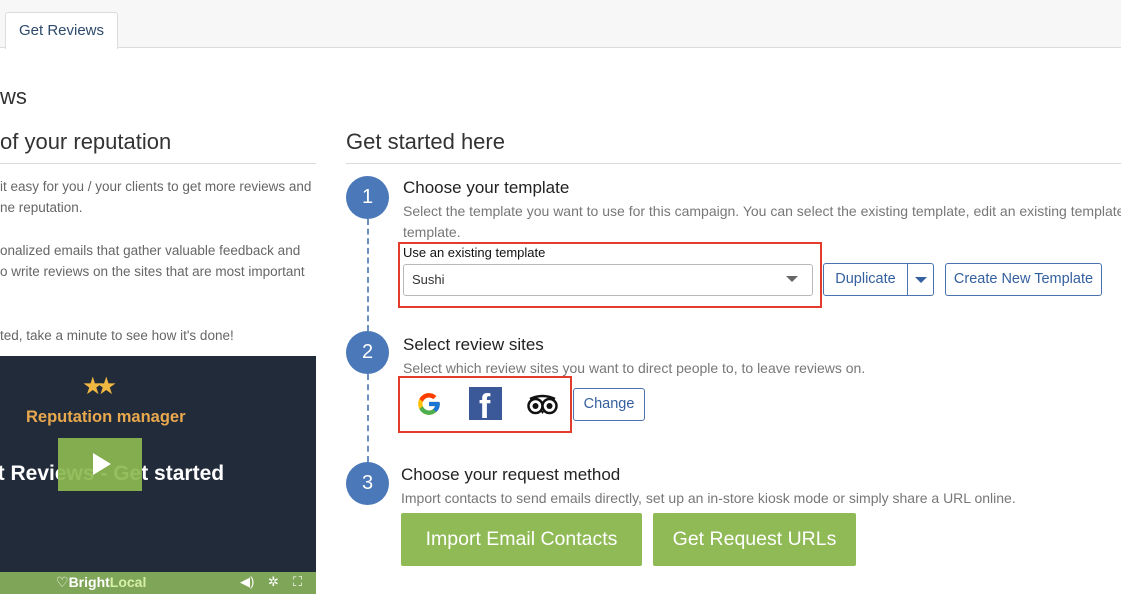 This screenshot has height=594, width=1121. I want to click on step-1-title: Choose your template, so click(486, 187).